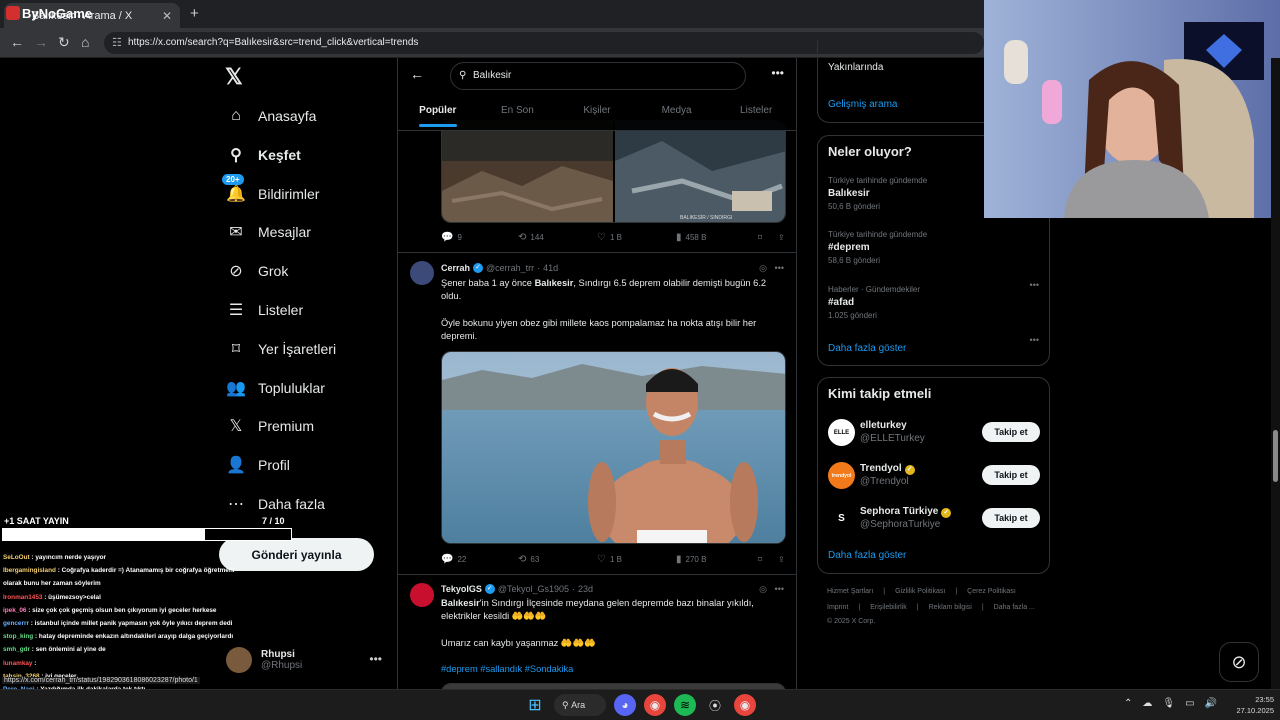  What do you see at coordinates (264, 310) in the screenshot?
I see `nav-item-5: ☰ Listeler` at bounding box center [264, 310].